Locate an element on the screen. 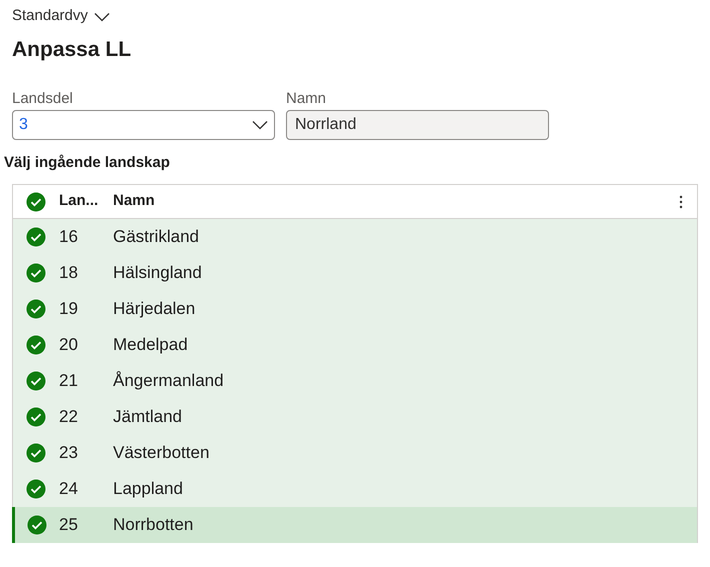 This screenshot has width=710, height=567. table-cell-text: Västerbotten is located at coordinates (161, 453).